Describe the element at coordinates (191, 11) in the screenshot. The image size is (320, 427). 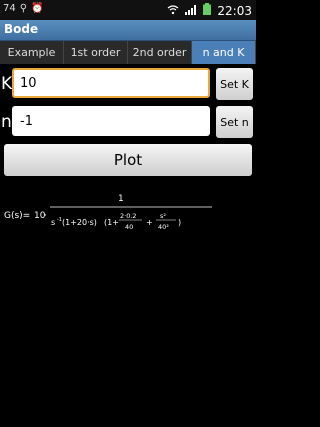
I see `signal-icon` at that location.